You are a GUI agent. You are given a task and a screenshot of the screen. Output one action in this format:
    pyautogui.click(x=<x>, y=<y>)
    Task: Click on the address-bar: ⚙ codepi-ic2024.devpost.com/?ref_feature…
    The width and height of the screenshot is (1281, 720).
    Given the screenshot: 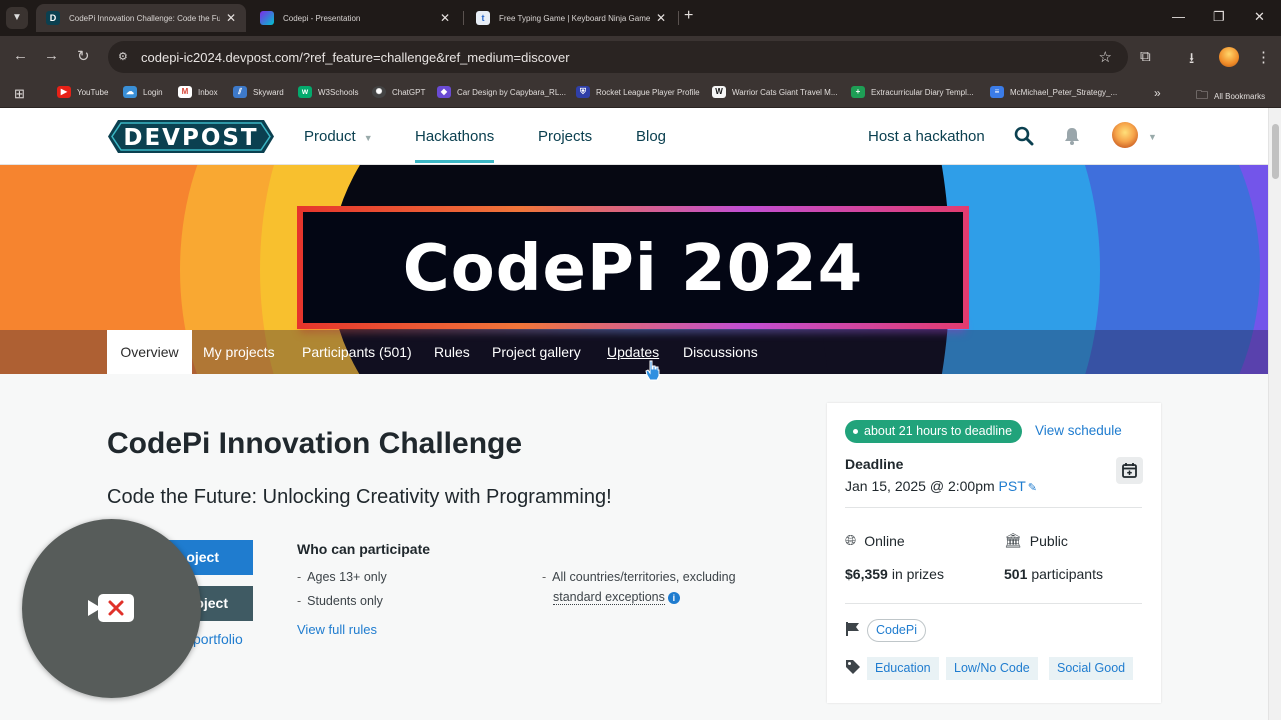 What is the action you would take?
    pyautogui.click(x=618, y=57)
    